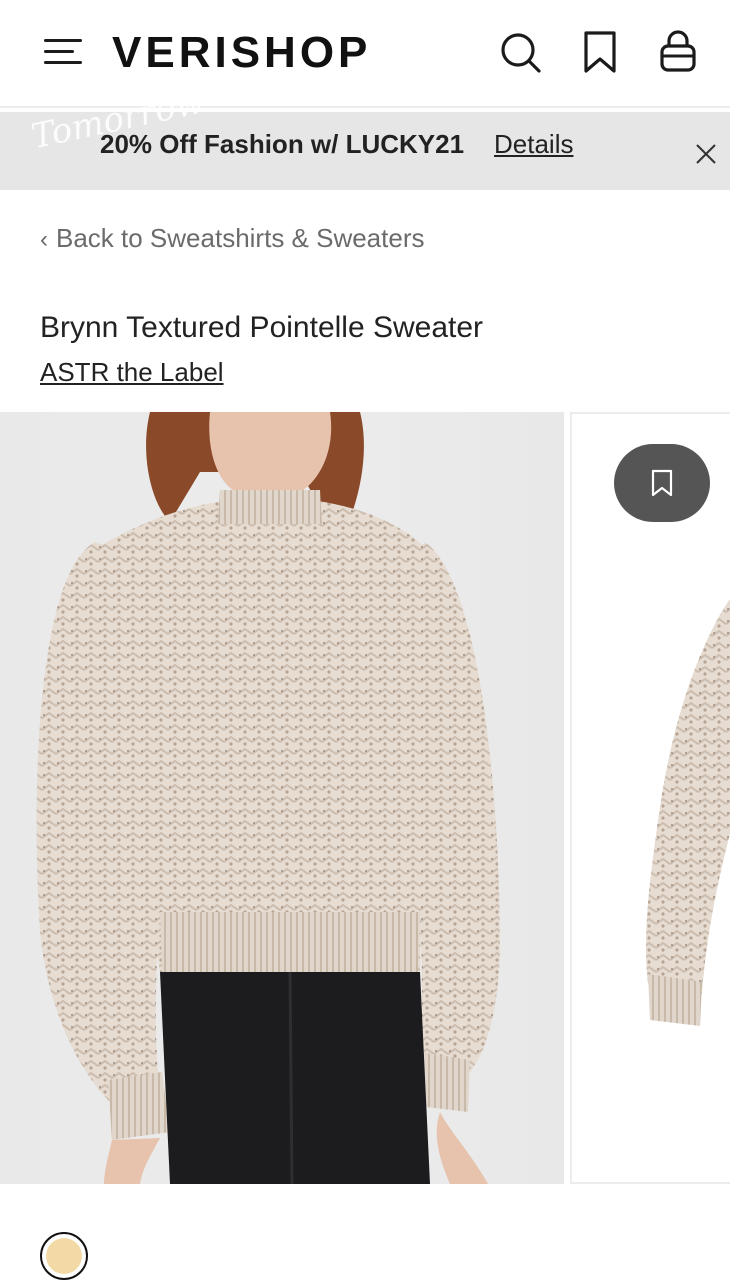 The height and width of the screenshot is (1280, 730). I want to click on search-icon, so click(520, 52).